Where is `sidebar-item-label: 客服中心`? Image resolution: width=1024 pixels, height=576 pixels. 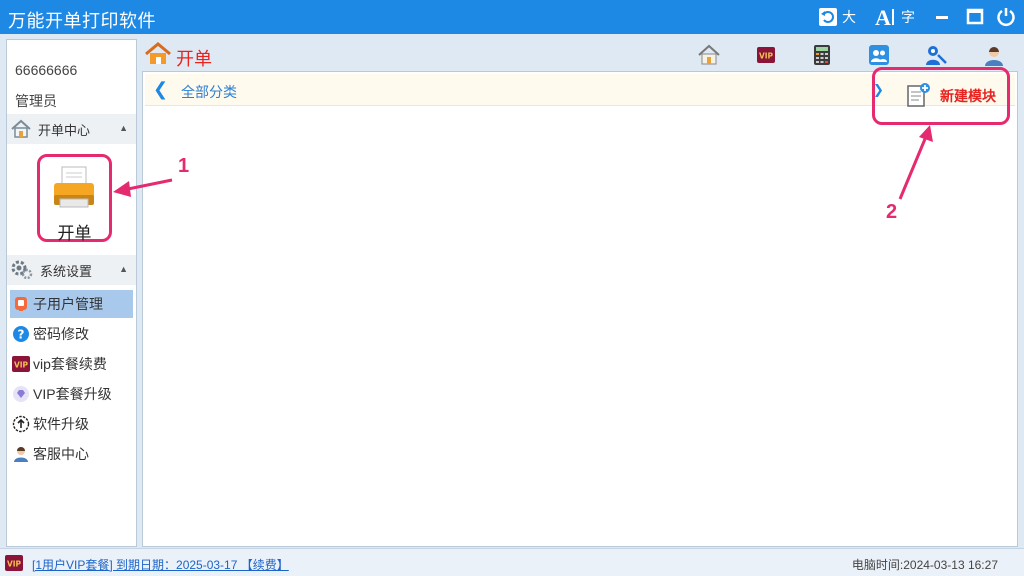 sidebar-item-label: 客服中心 is located at coordinates (61, 454).